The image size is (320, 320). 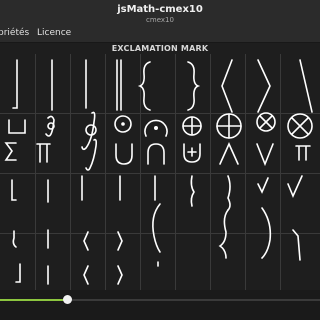 What do you see at coordinates (265, 155) in the screenshot?
I see `glyph-cell-vee` at bounding box center [265, 155].